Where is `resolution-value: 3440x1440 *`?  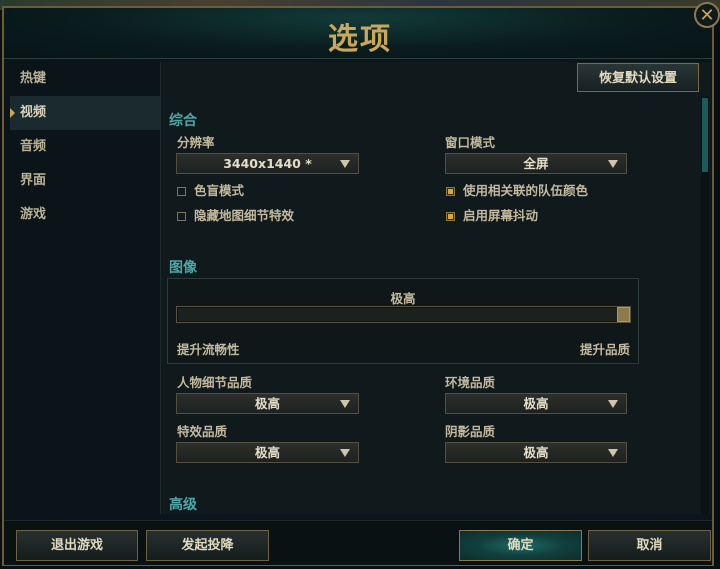 resolution-value: 3440x1440 * is located at coordinates (267, 163).